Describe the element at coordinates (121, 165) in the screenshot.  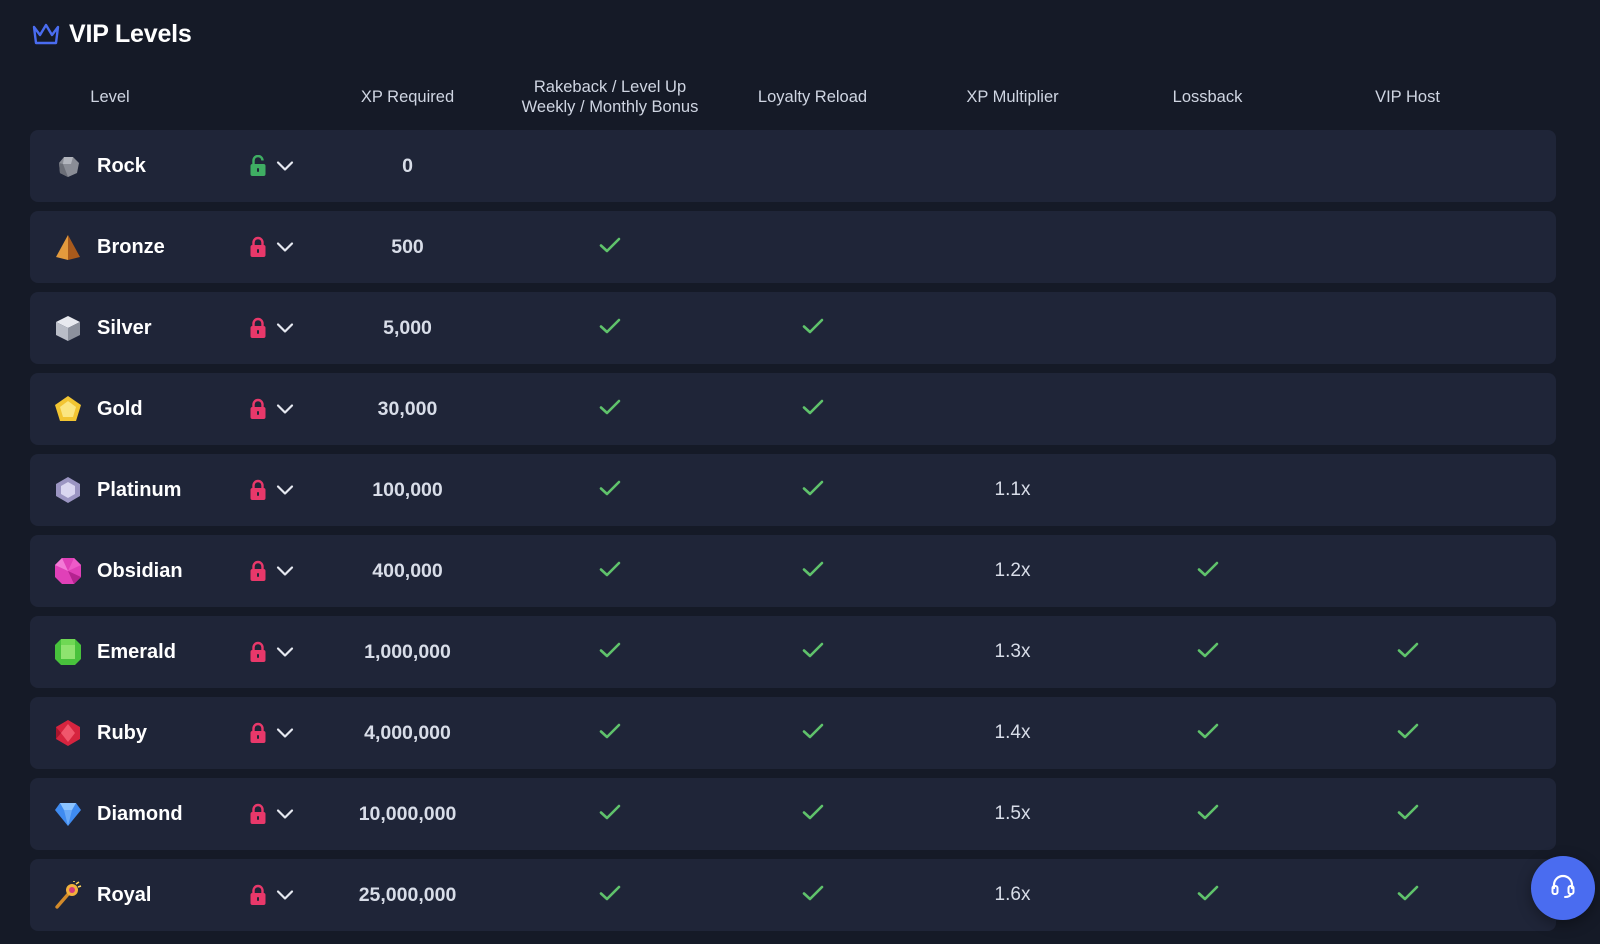
I see `level-name: Rock` at that location.